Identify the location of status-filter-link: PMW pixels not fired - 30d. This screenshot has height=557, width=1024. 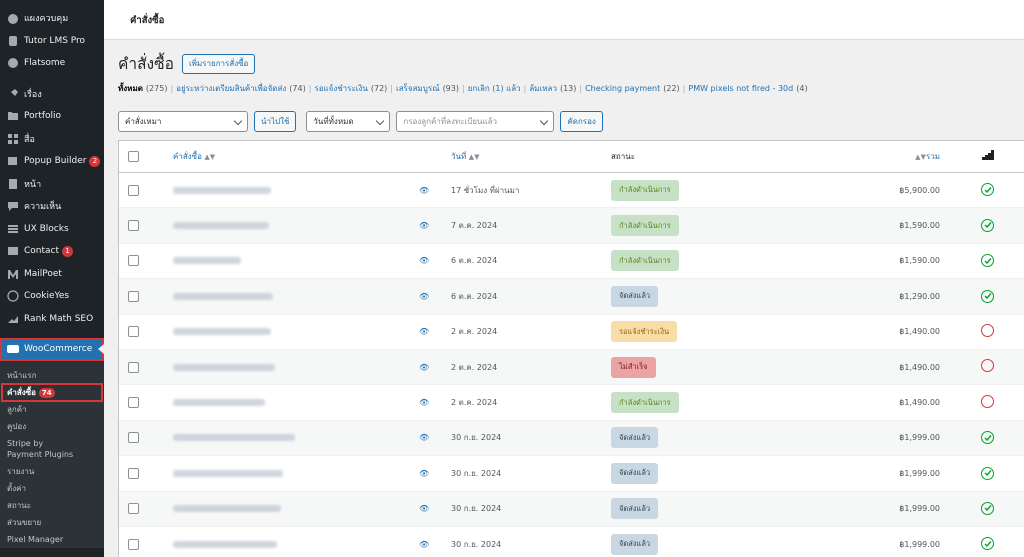
(740, 88).